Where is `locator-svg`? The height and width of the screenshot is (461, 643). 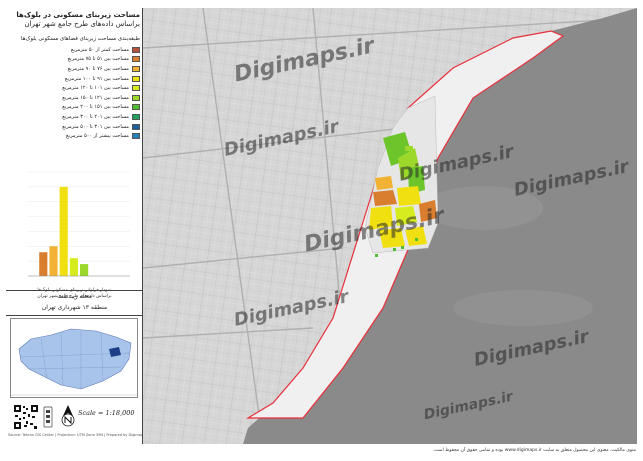 locator-svg is located at coordinates (75, 362).